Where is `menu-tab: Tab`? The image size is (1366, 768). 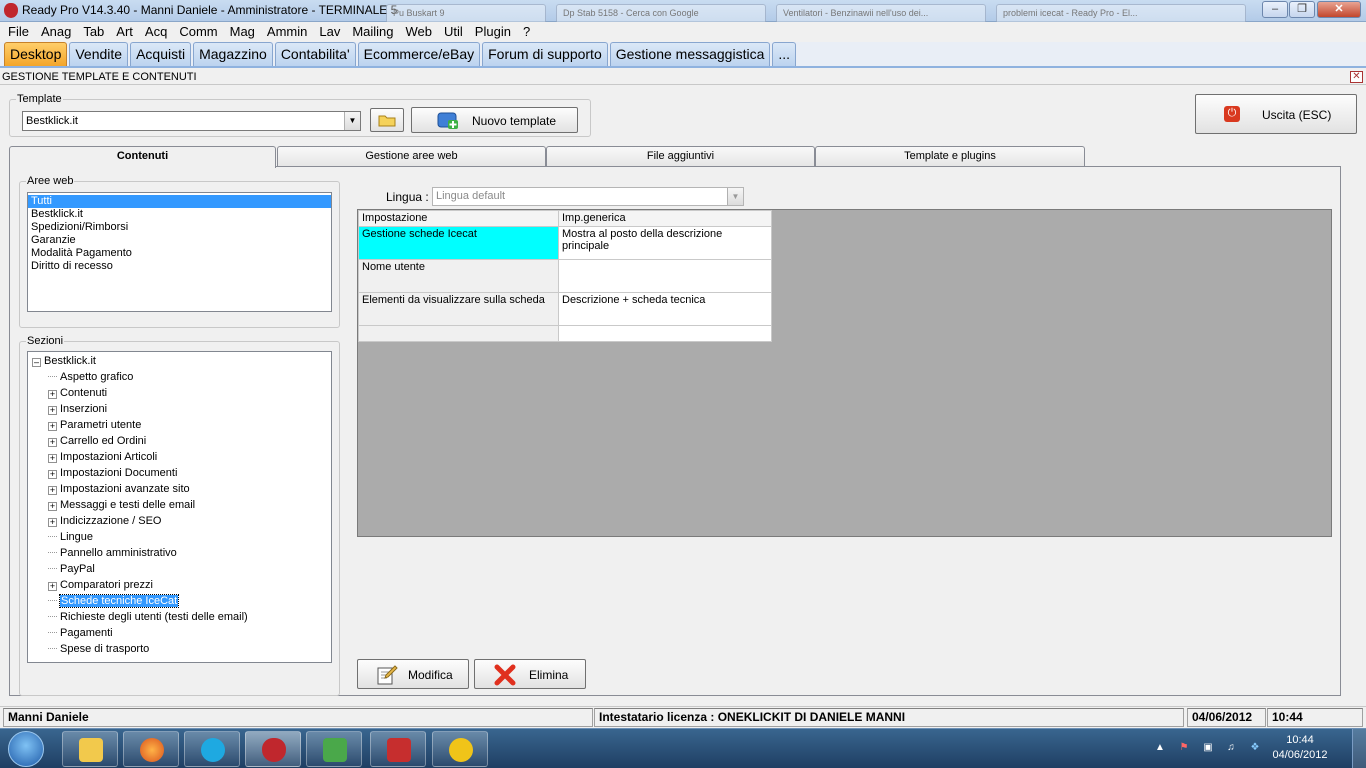
menu-tab: Tab is located at coordinates (93, 32).